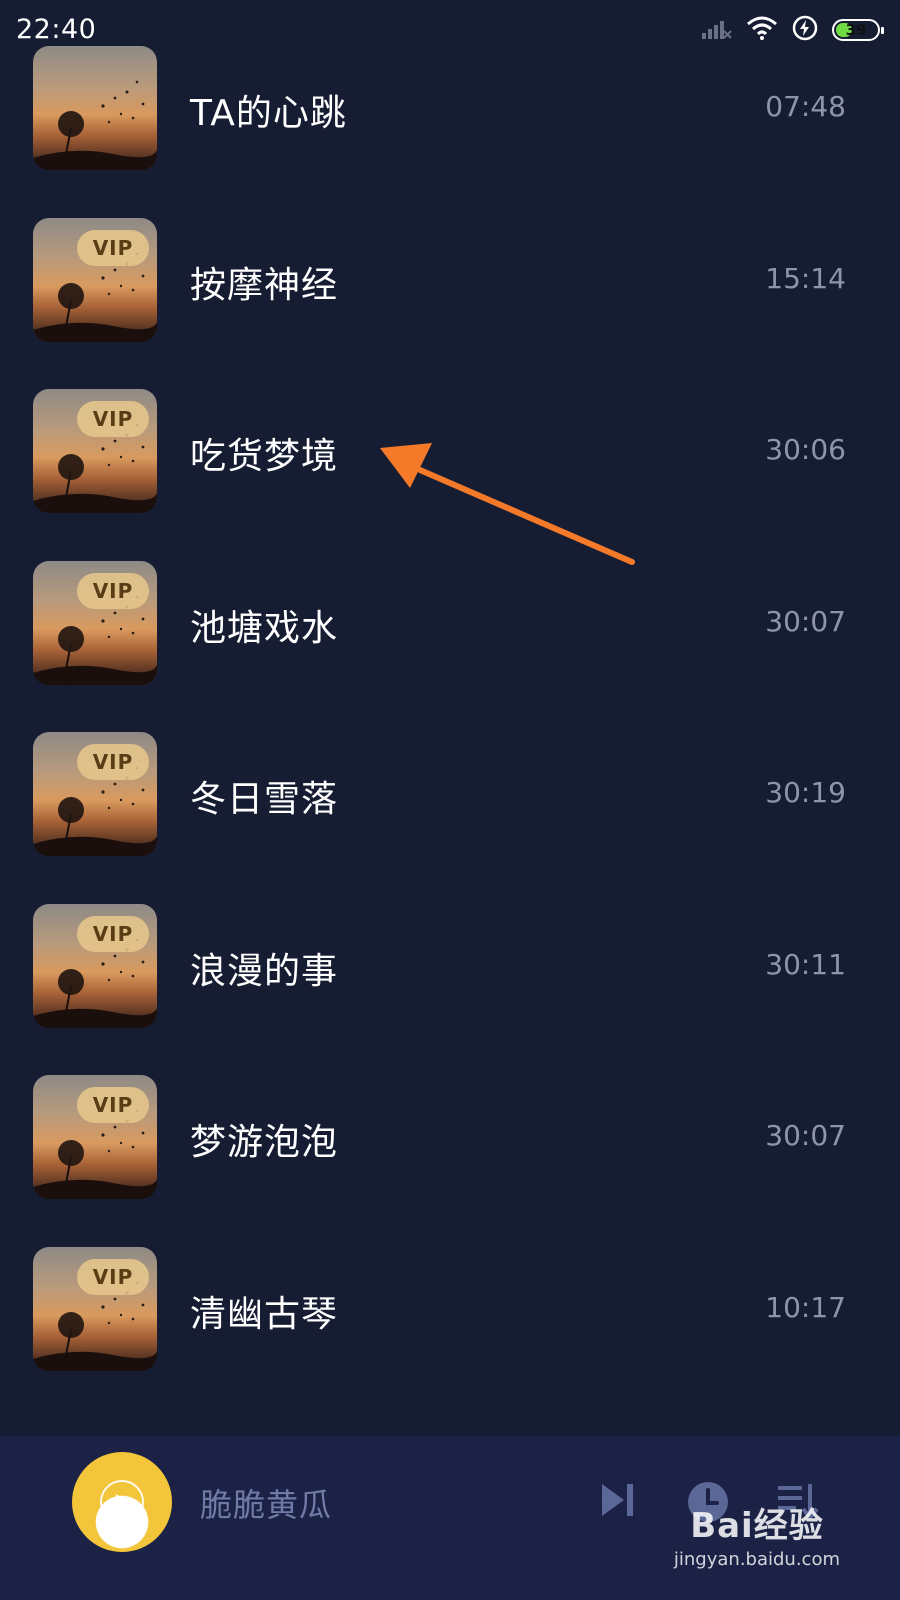 The width and height of the screenshot is (900, 1600). Describe the element at coordinates (618, 1502) in the screenshot. I see `next-track-icon` at that location.